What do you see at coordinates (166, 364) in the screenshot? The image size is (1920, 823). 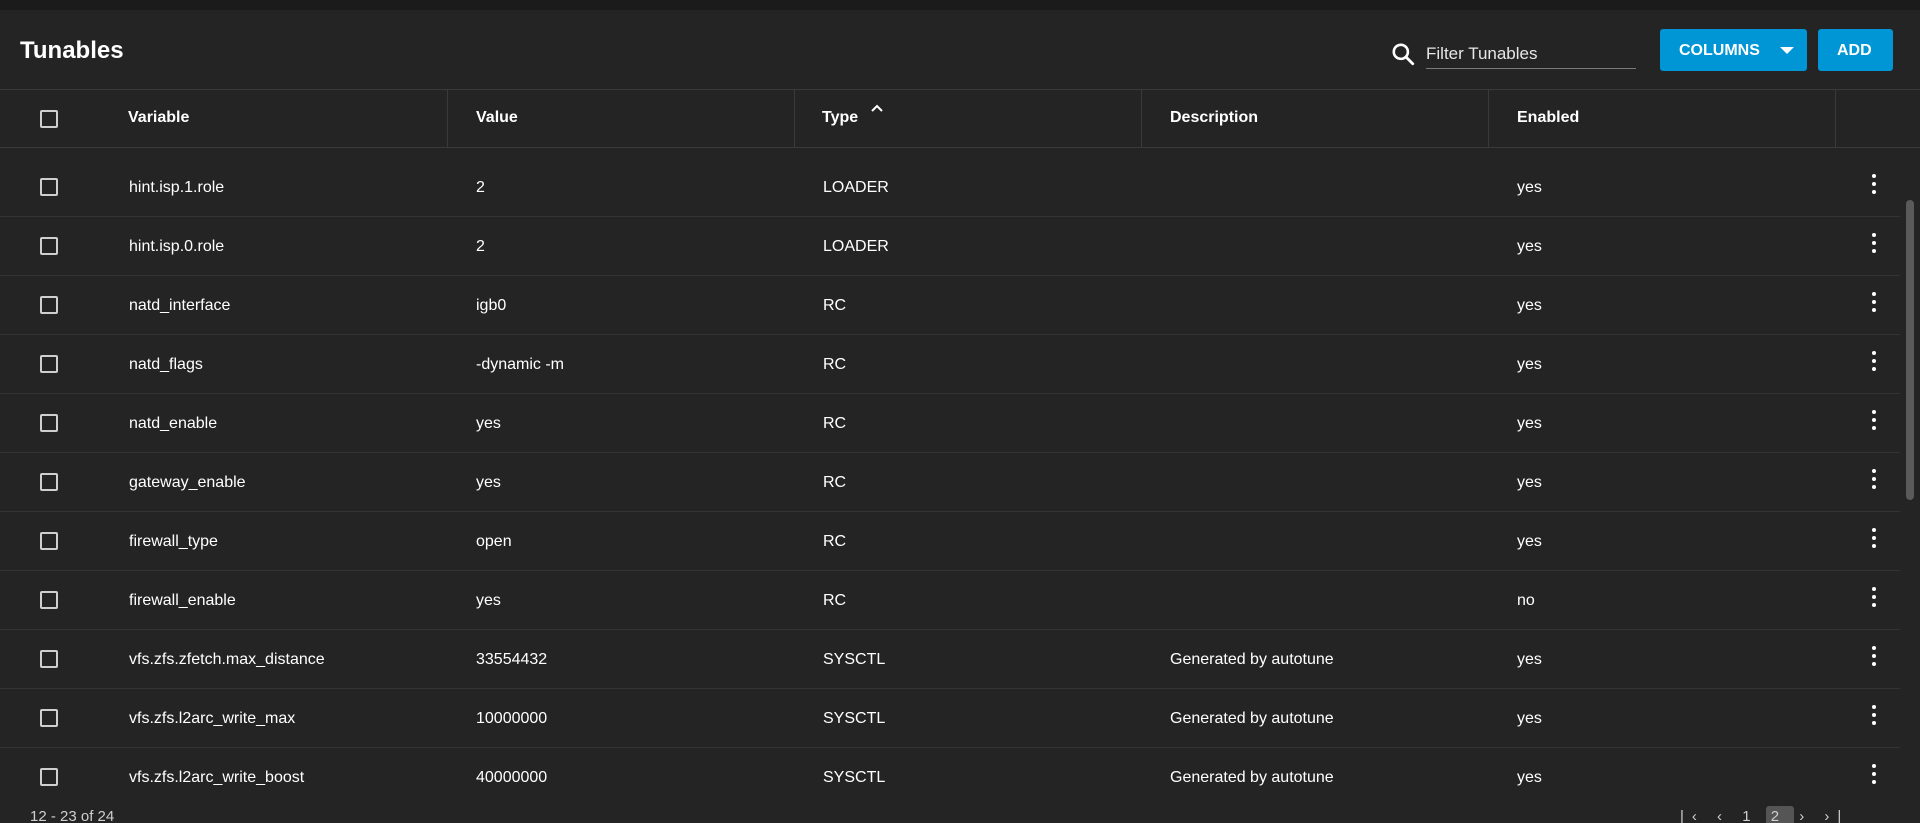 I see `cell-variable: natd_flags` at bounding box center [166, 364].